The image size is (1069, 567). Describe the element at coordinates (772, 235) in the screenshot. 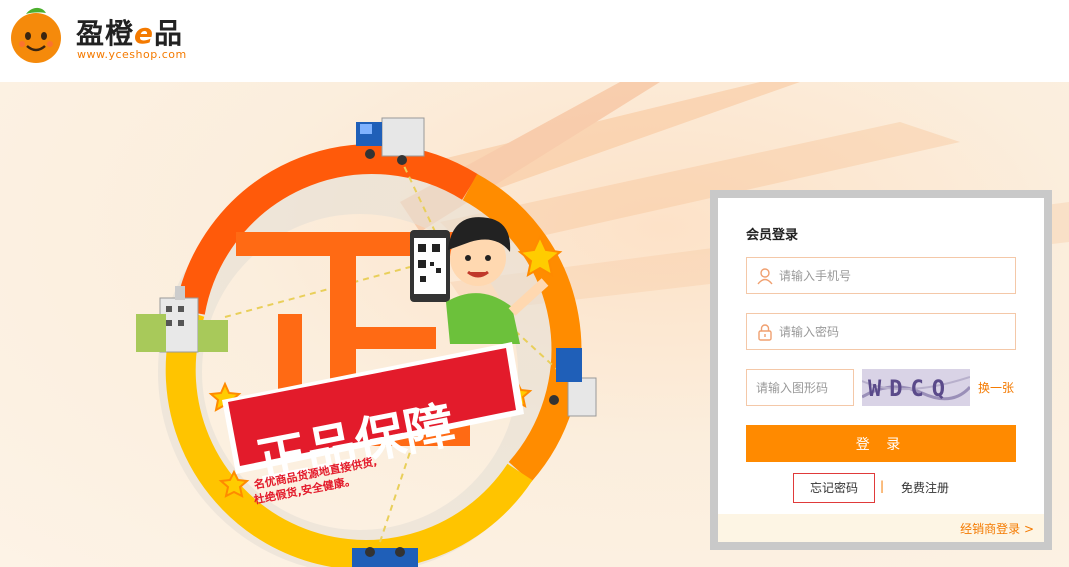

I see `login-title: 会员登录` at that location.